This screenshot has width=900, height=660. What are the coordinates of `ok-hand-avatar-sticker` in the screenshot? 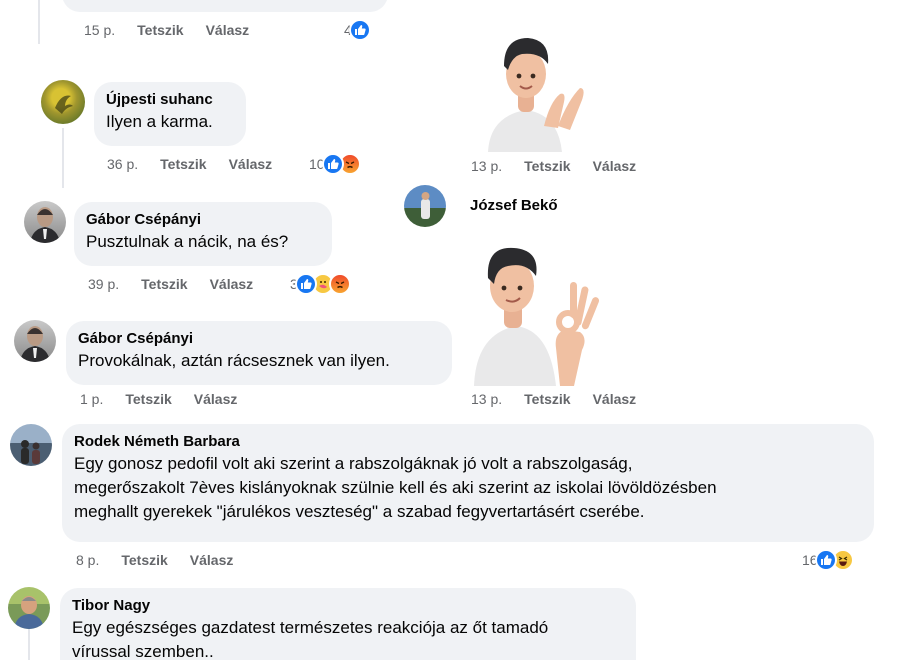 It's located at (535, 312).